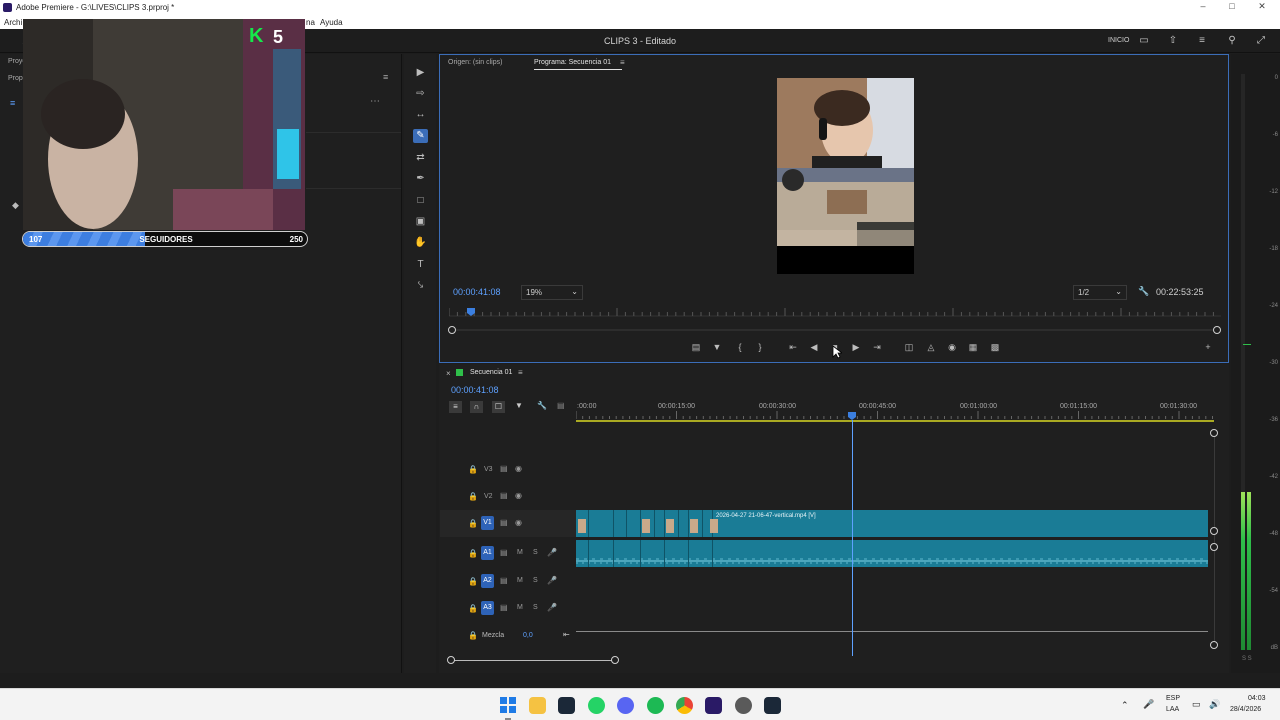  What do you see at coordinates (684, 705) in the screenshot?
I see `chrome-icon` at bounding box center [684, 705].